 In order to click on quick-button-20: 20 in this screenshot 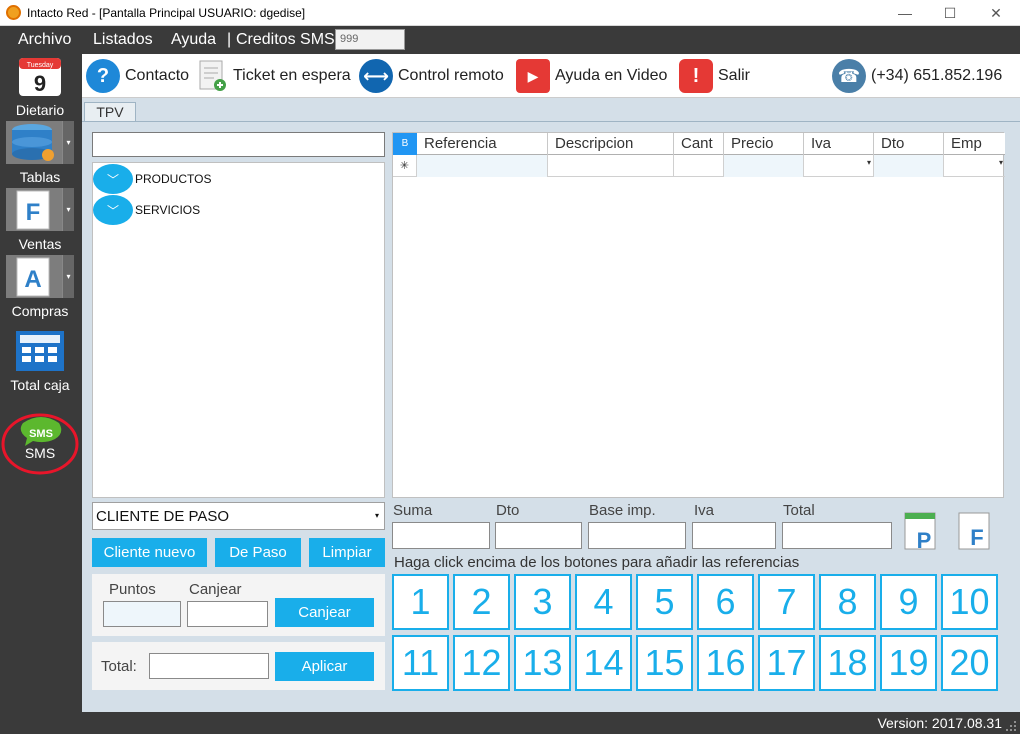, I will do `click(969, 663)`.